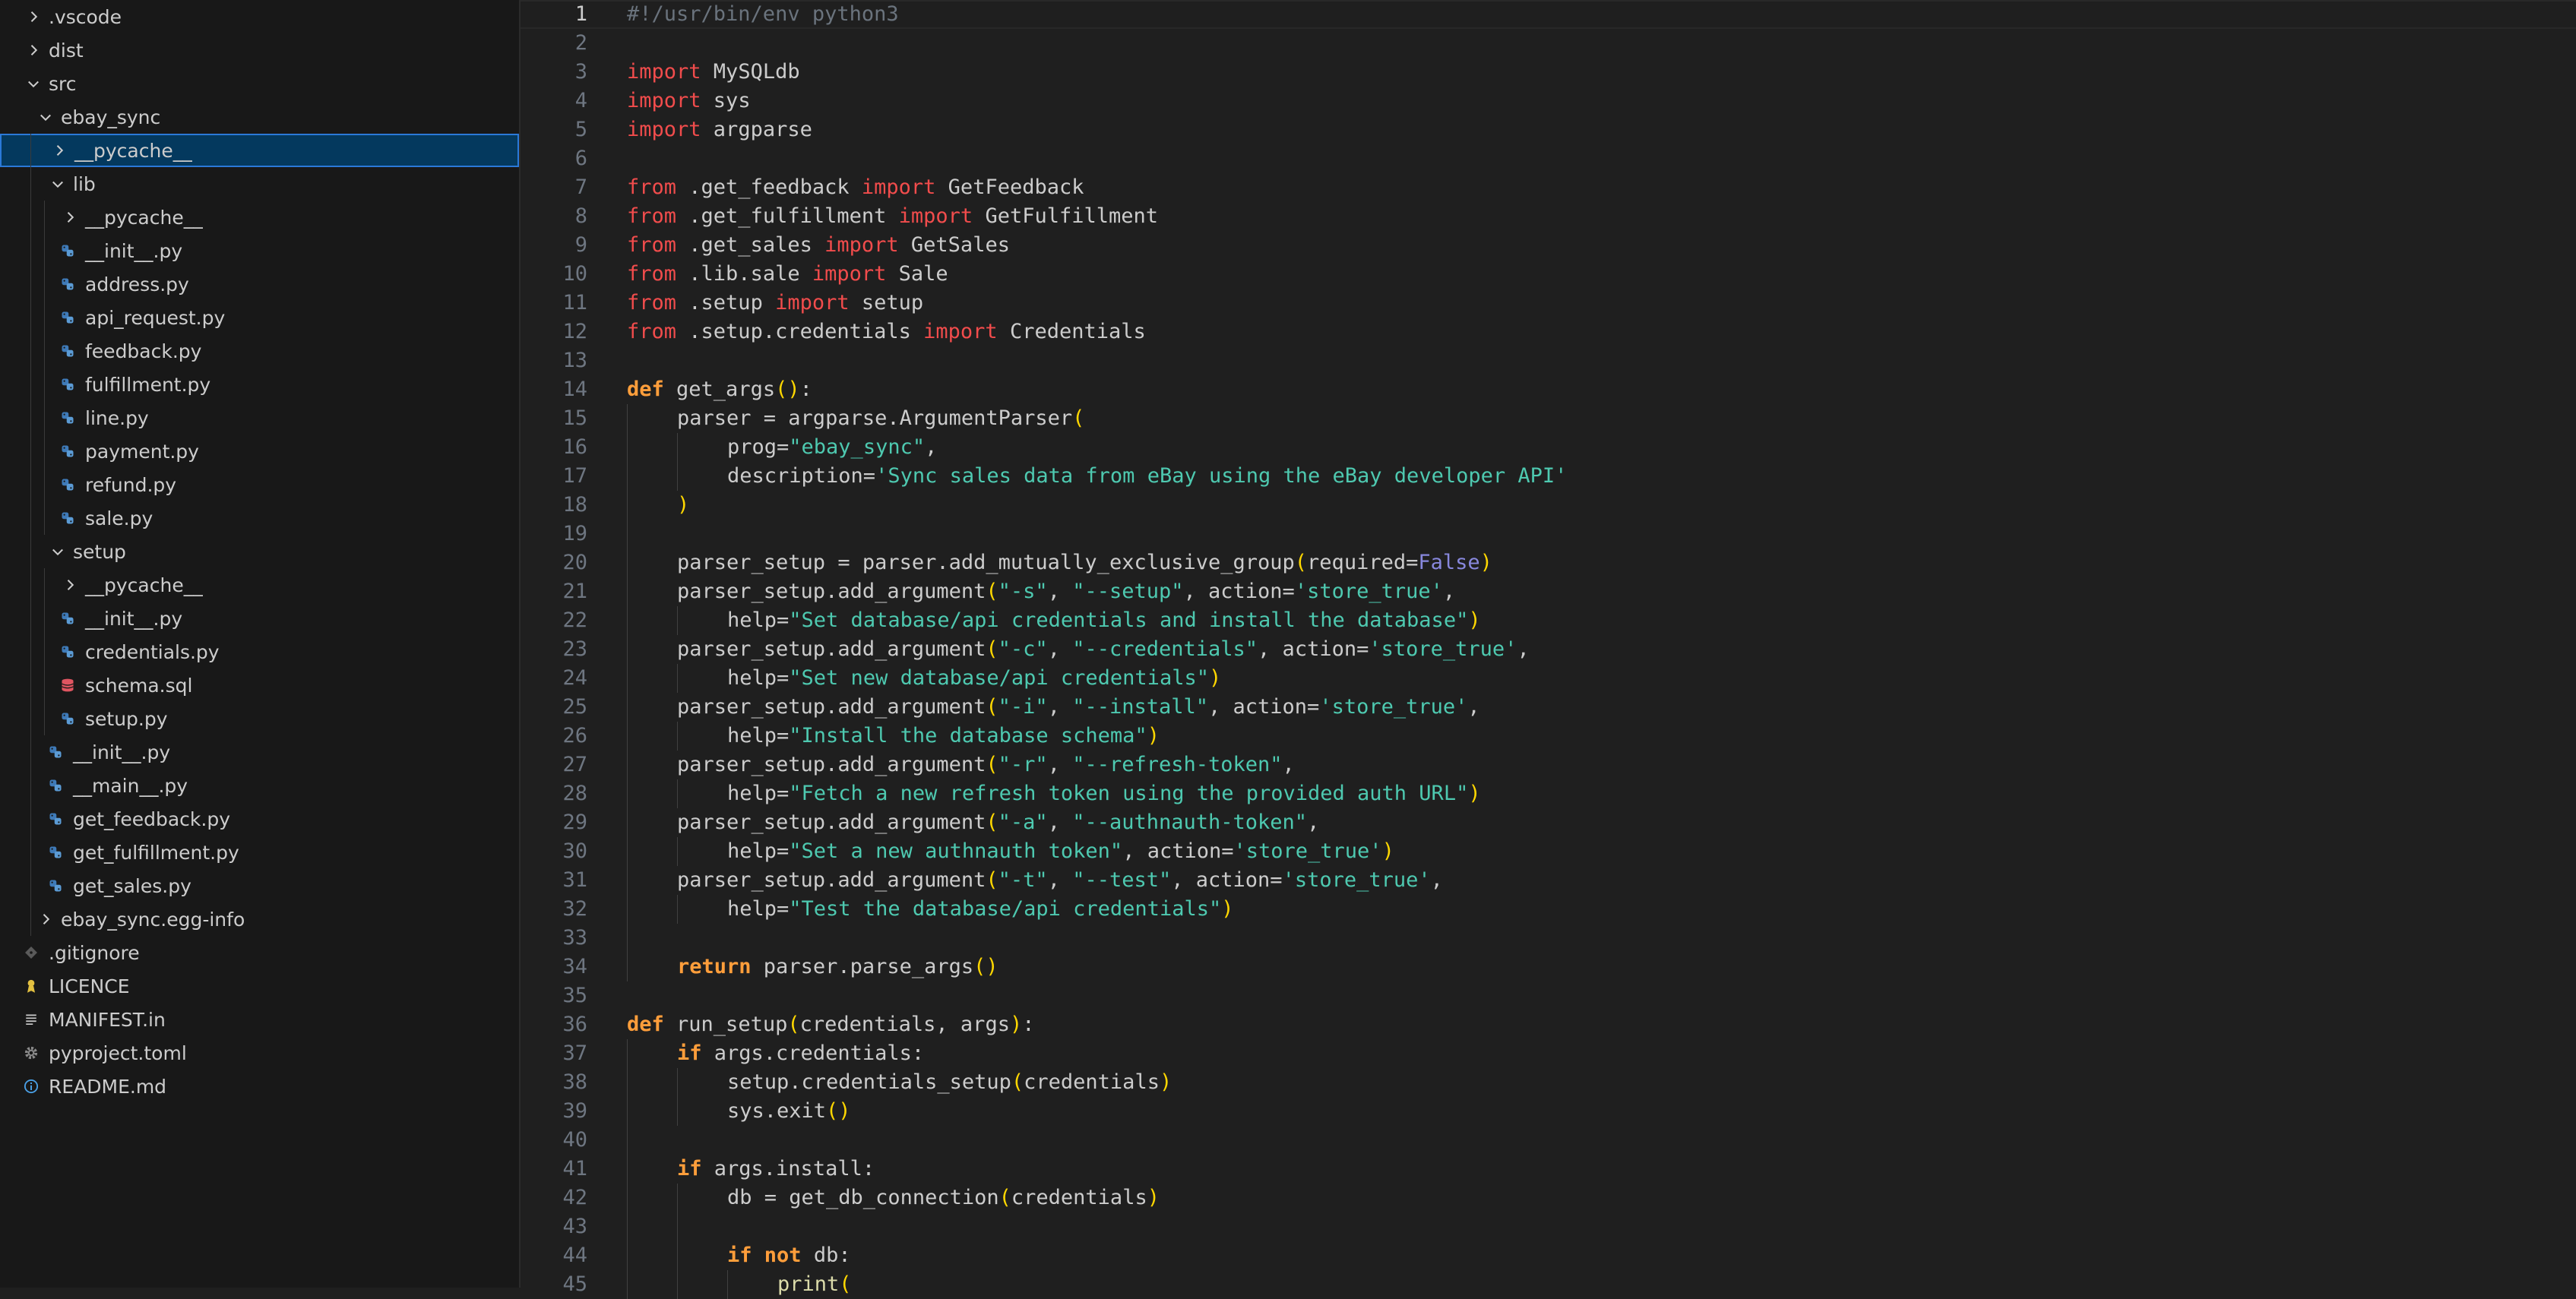 Image resolution: width=2576 pixels, height=1299 pixels. Describe the element at coordinates (574, 332) in the screenshot. I see `line-number: 12` at that location.